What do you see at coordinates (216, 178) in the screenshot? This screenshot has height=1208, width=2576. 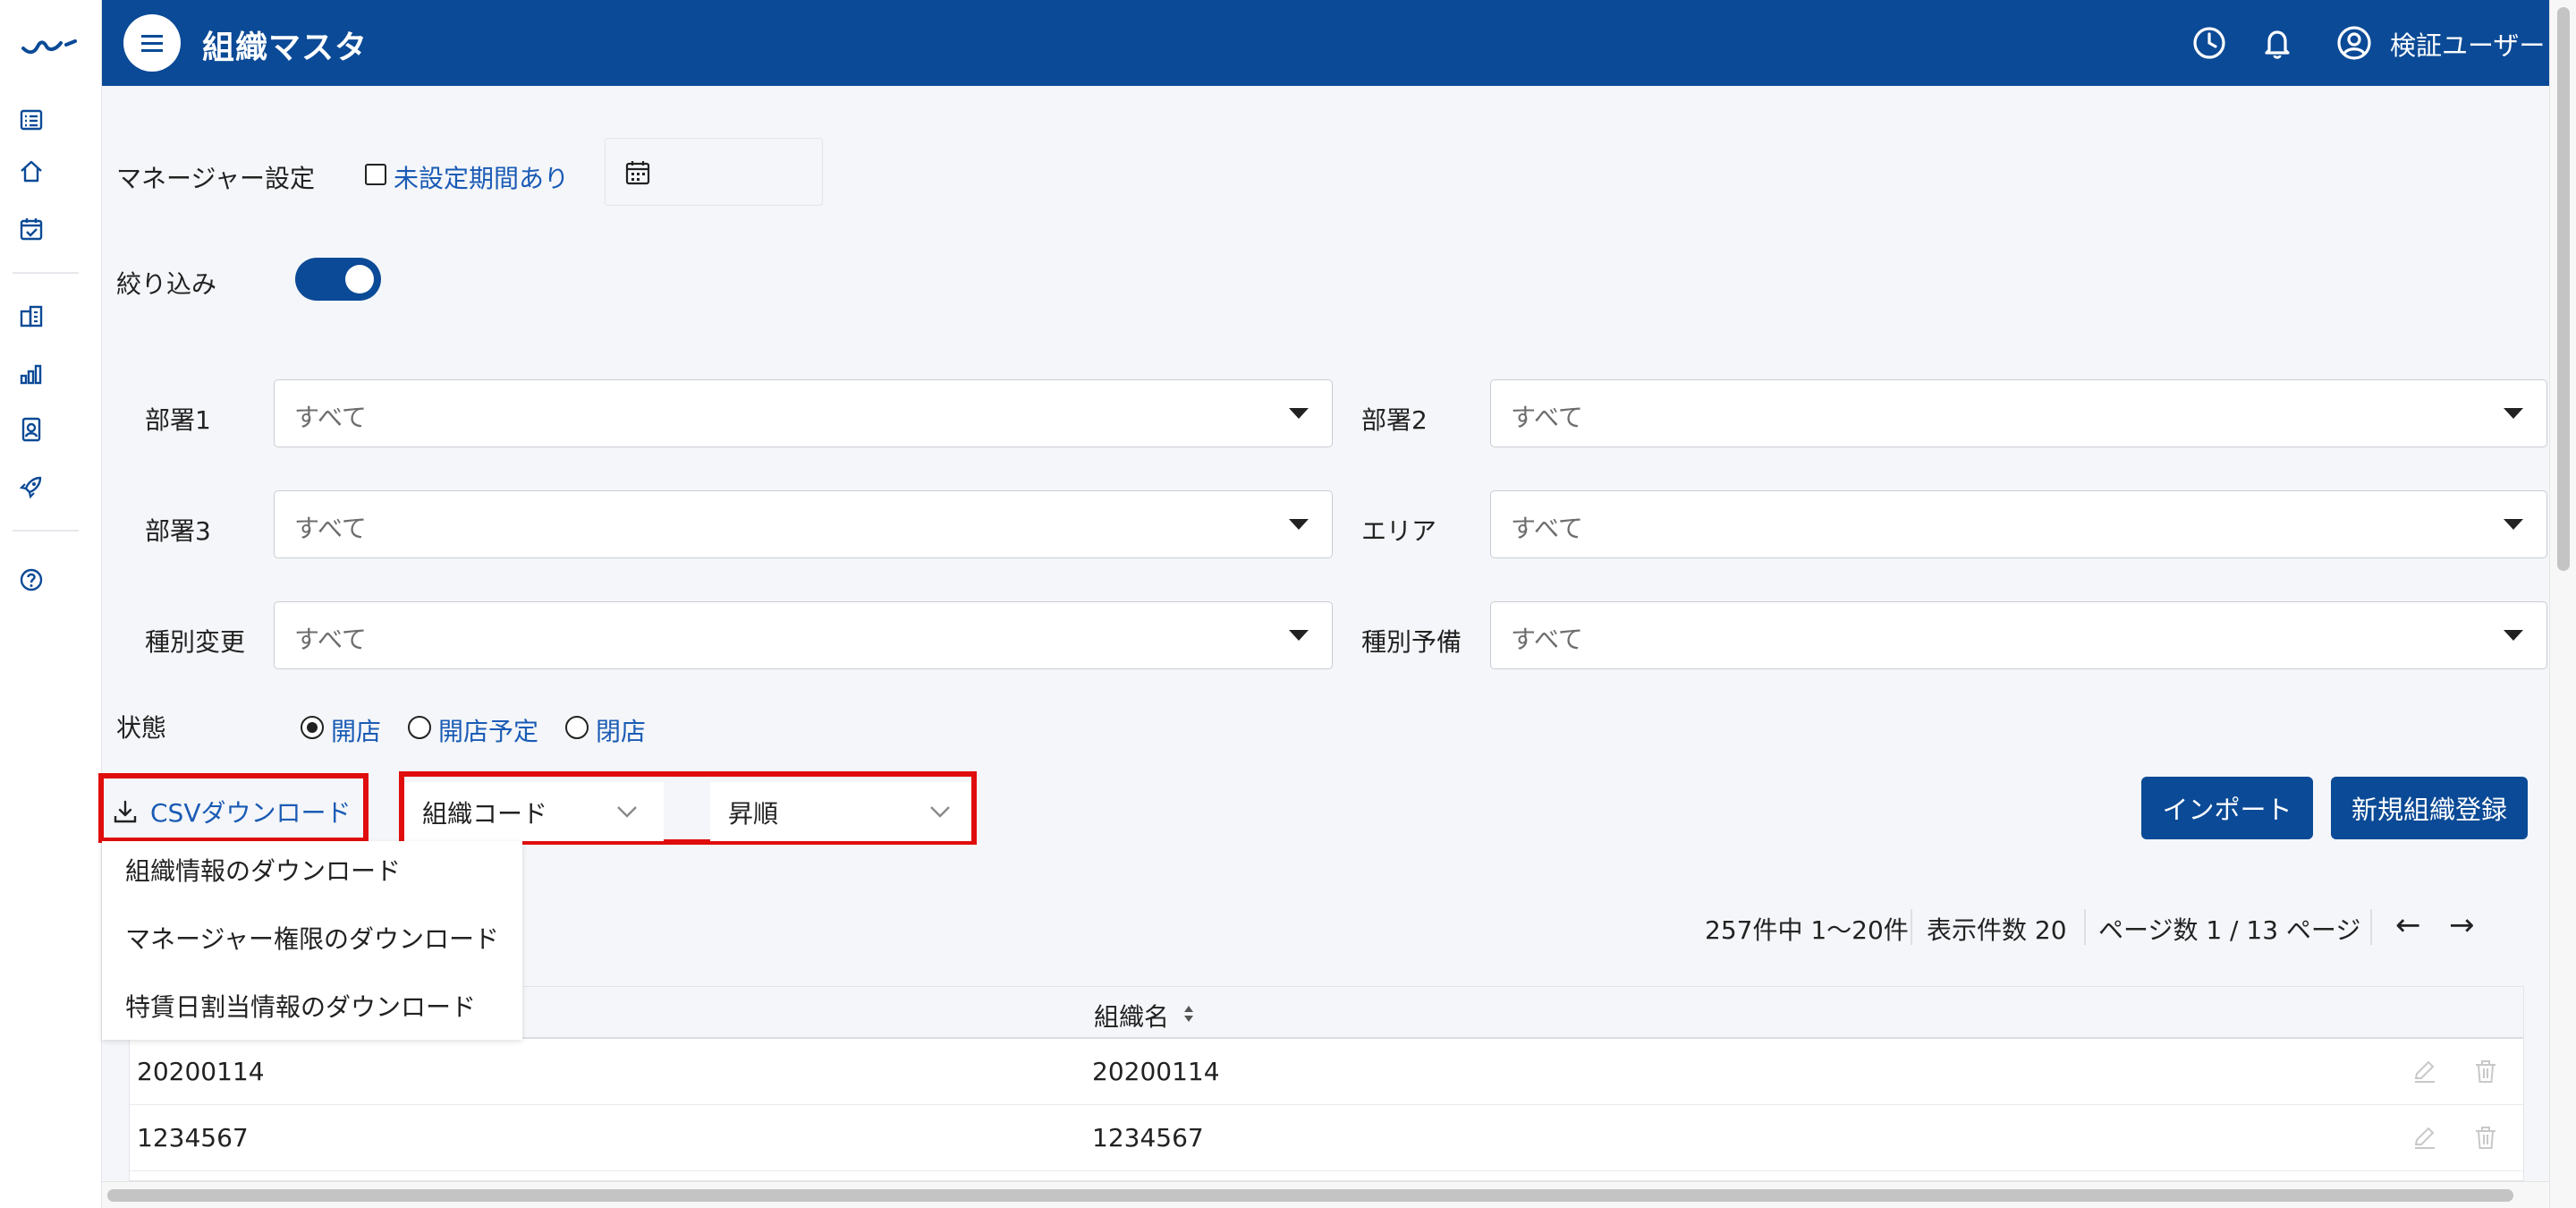 I see `manager-settings-label: マネージャー設定` at bounding box center [216, 178].